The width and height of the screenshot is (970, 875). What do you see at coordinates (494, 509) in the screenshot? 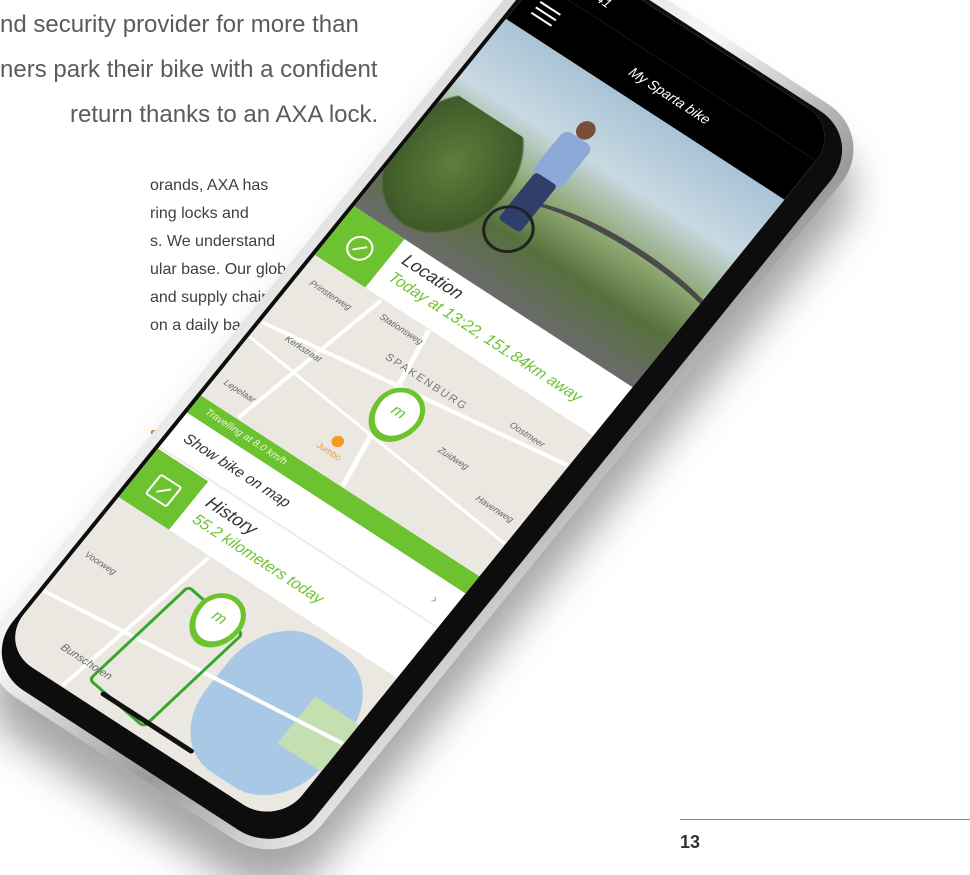
I see `map-street-label: Havenweg` at bounding box center [494, 509].